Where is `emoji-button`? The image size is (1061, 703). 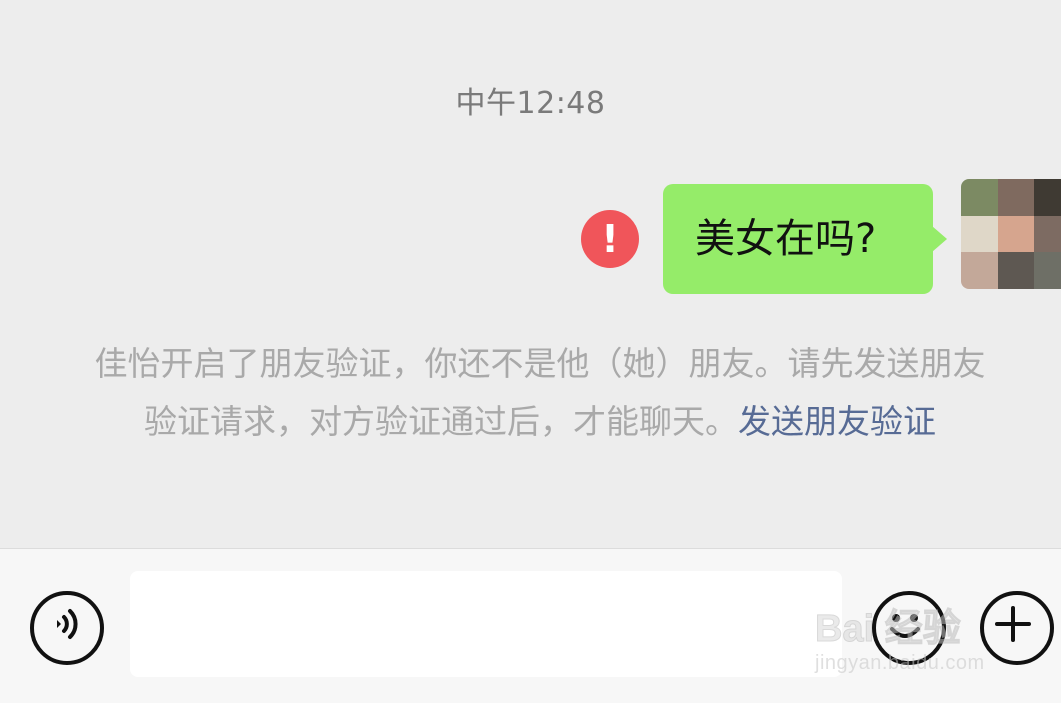 emoji-button is located at coordinates (909, 628).